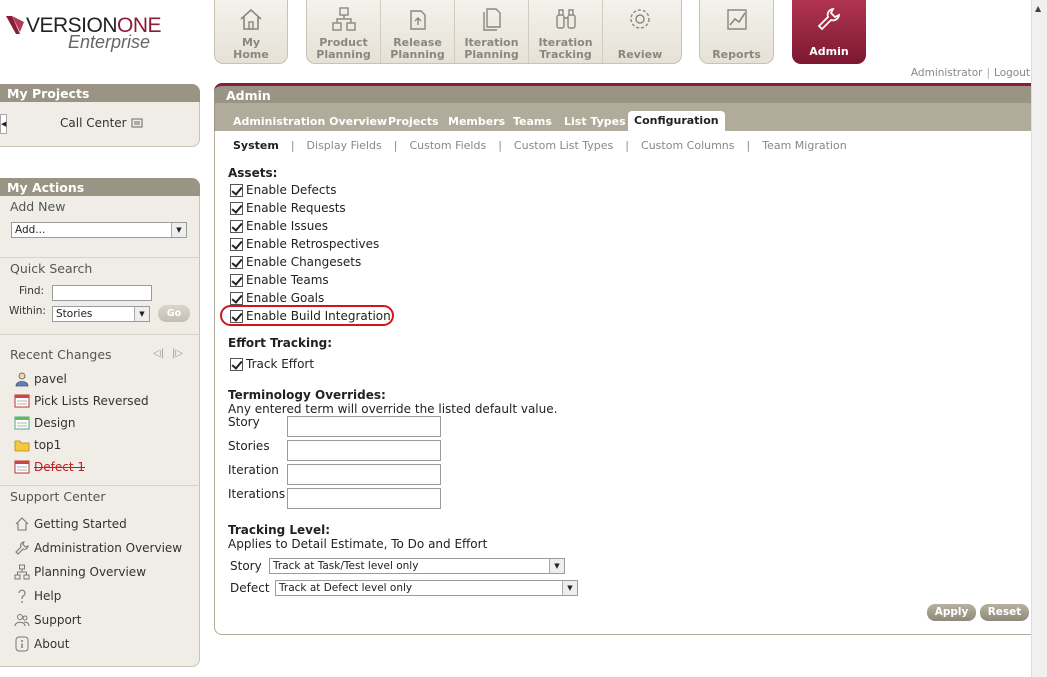 Image resolution: width=1047 pixels, height=677 pixels. What do you see at coordinates (37, 445) in the screenshot?
I see `recent-item-top1: top1` at bounding box center [37, 445].